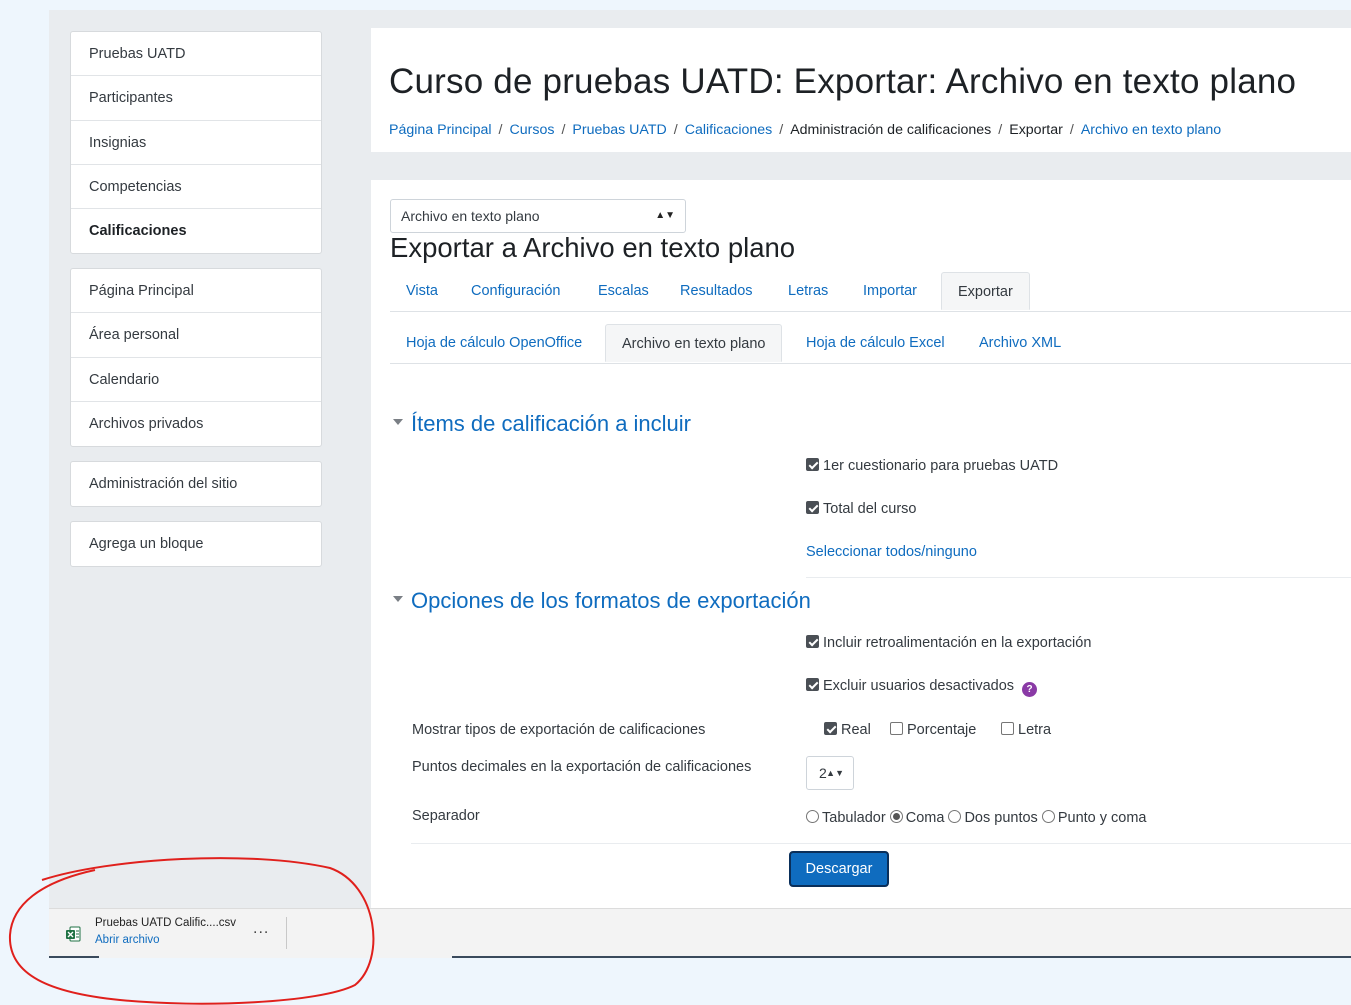  Describe the element at coordinates (694, 343) in the screenshot. I see `subtab-plaintext: Archivo en texto plano` at that location.